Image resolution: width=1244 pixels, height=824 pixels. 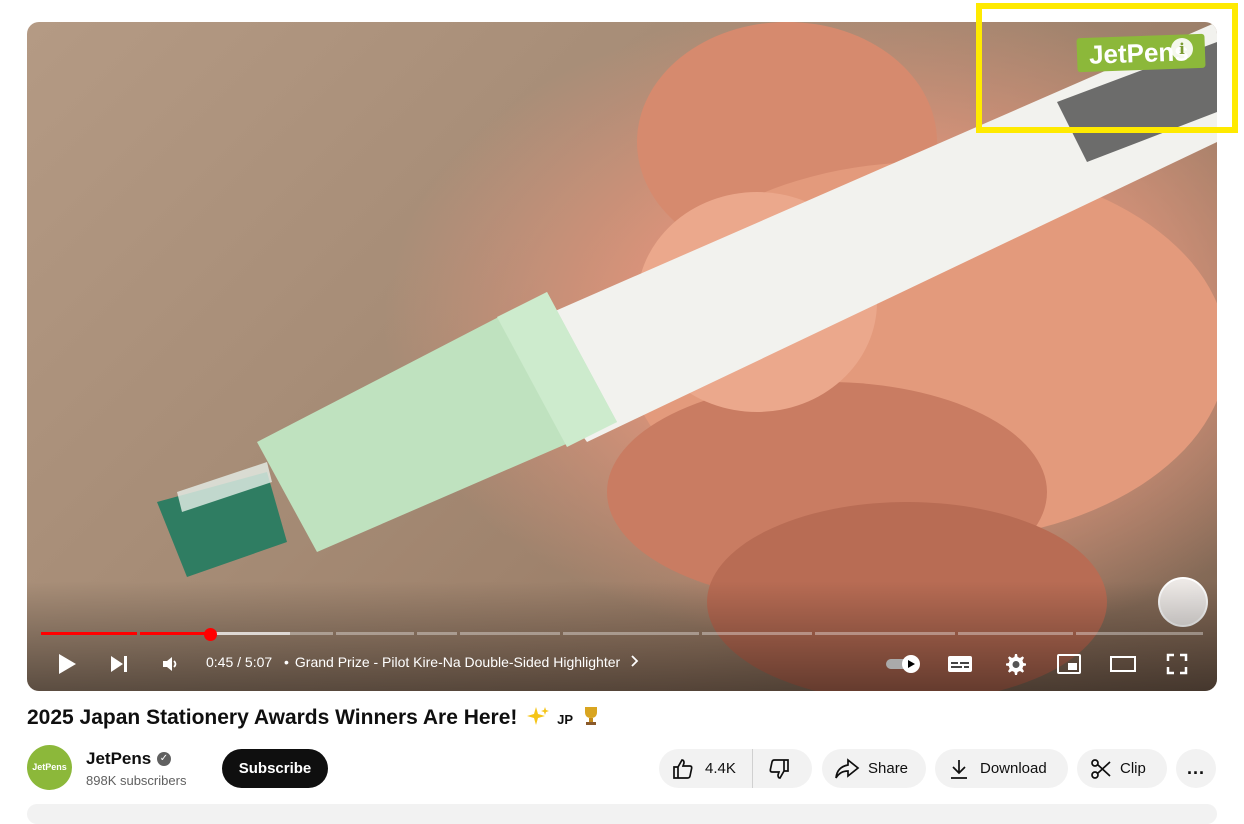 I want to click on play-icon, so click(x=67, y=664).